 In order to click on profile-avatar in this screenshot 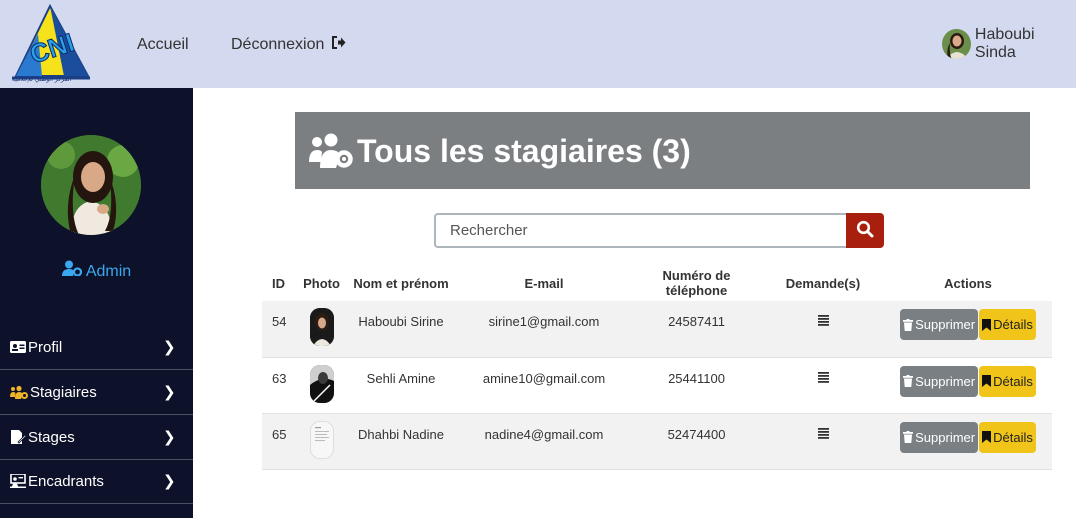, I will do `click(91, 185)`.